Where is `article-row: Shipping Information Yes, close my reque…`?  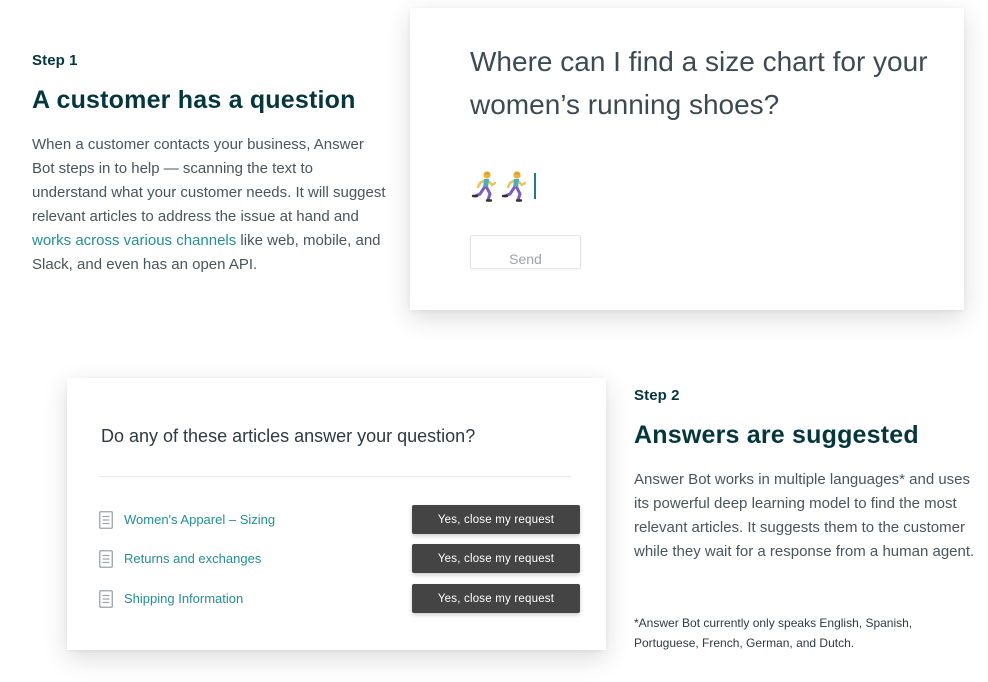 article-row: Shipping Information Yes, close my reque… is located at coordinates (340, 599).